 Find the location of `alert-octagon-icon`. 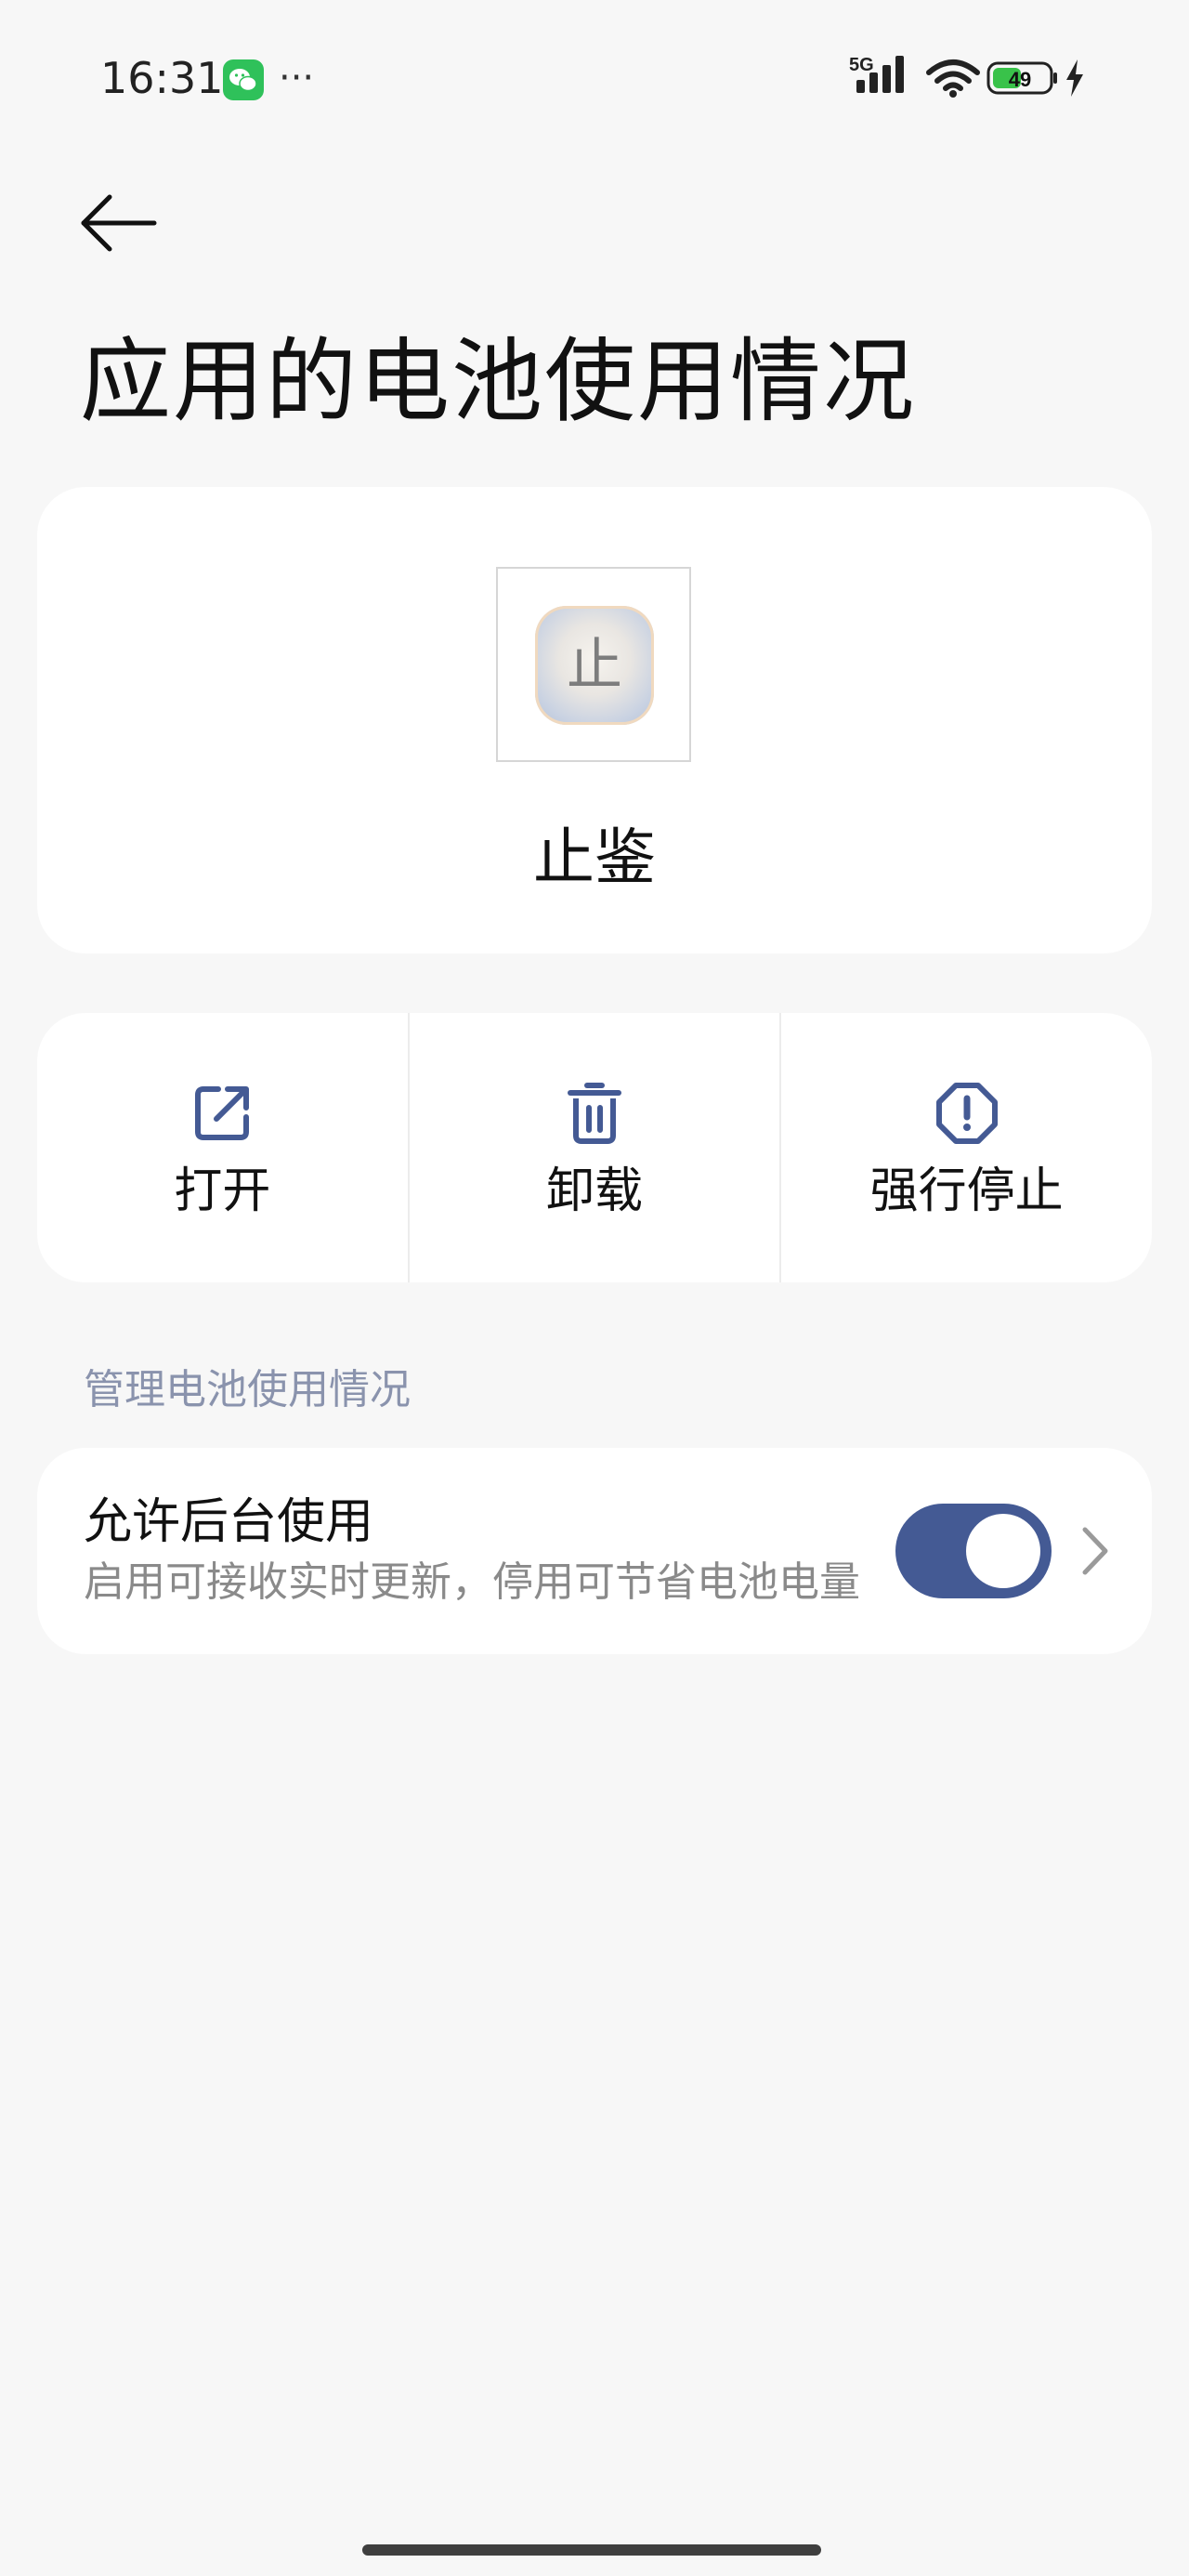

alert-octagon-icon is located at coordinates (967, 1113).